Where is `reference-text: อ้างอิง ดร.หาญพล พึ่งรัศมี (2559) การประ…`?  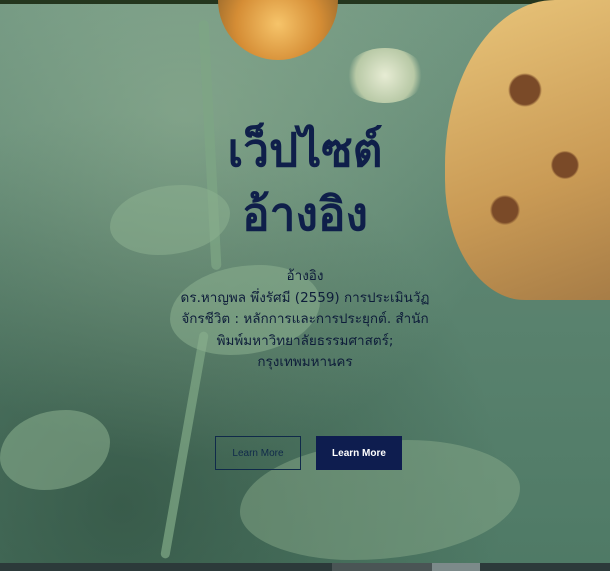 reference-text: อ้างอิง ดร.หาญพล พึ่งรัศมี (2559) การประ… is located at coordinates (305, 320).